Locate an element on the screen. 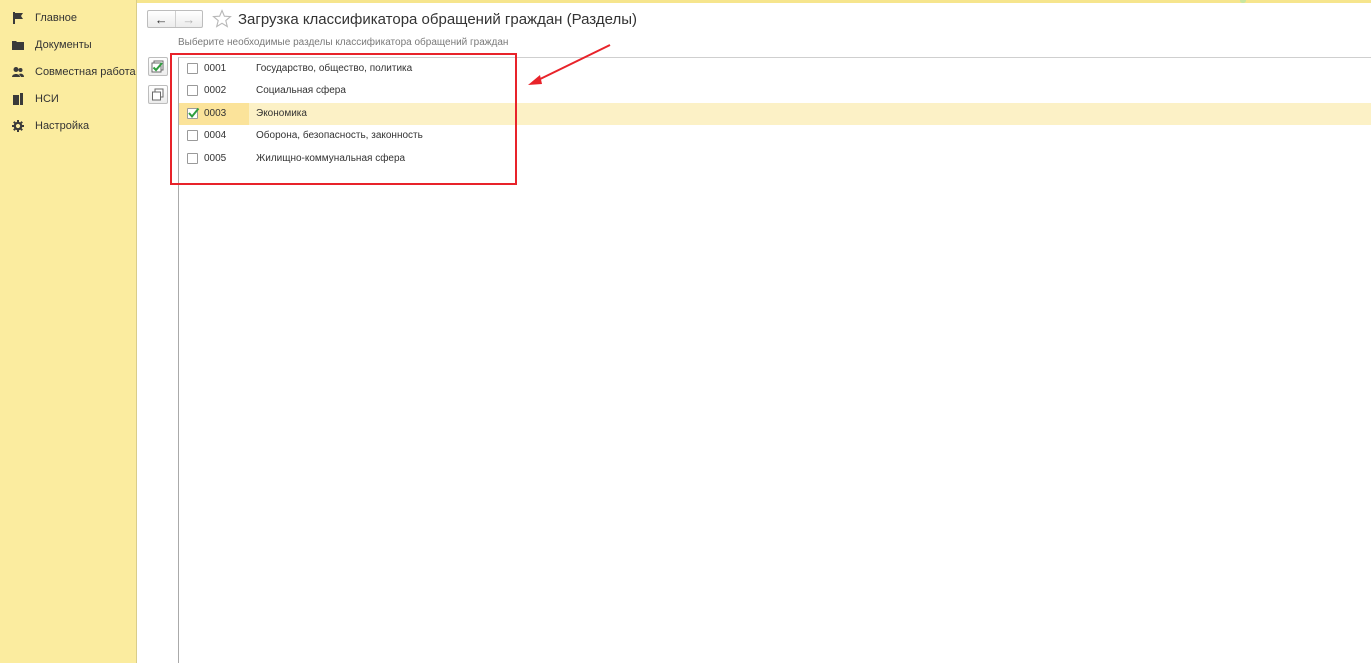  section-checkbox-checked is located at coordinates (193, 113).